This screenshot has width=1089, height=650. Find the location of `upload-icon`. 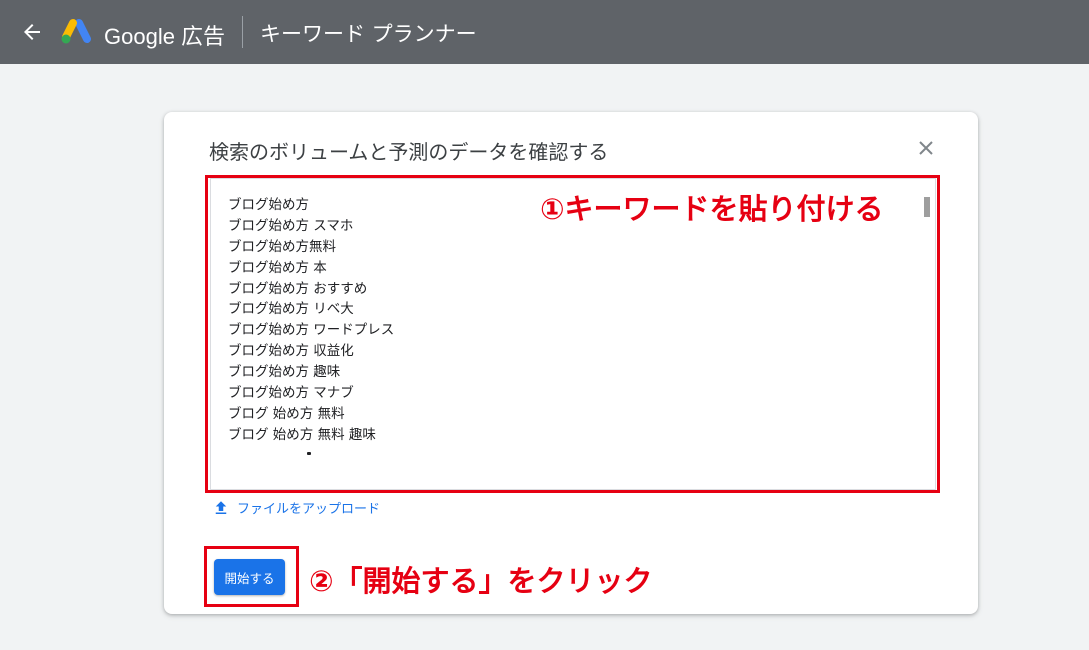

upload-icon is located at coordinates (221, 507).